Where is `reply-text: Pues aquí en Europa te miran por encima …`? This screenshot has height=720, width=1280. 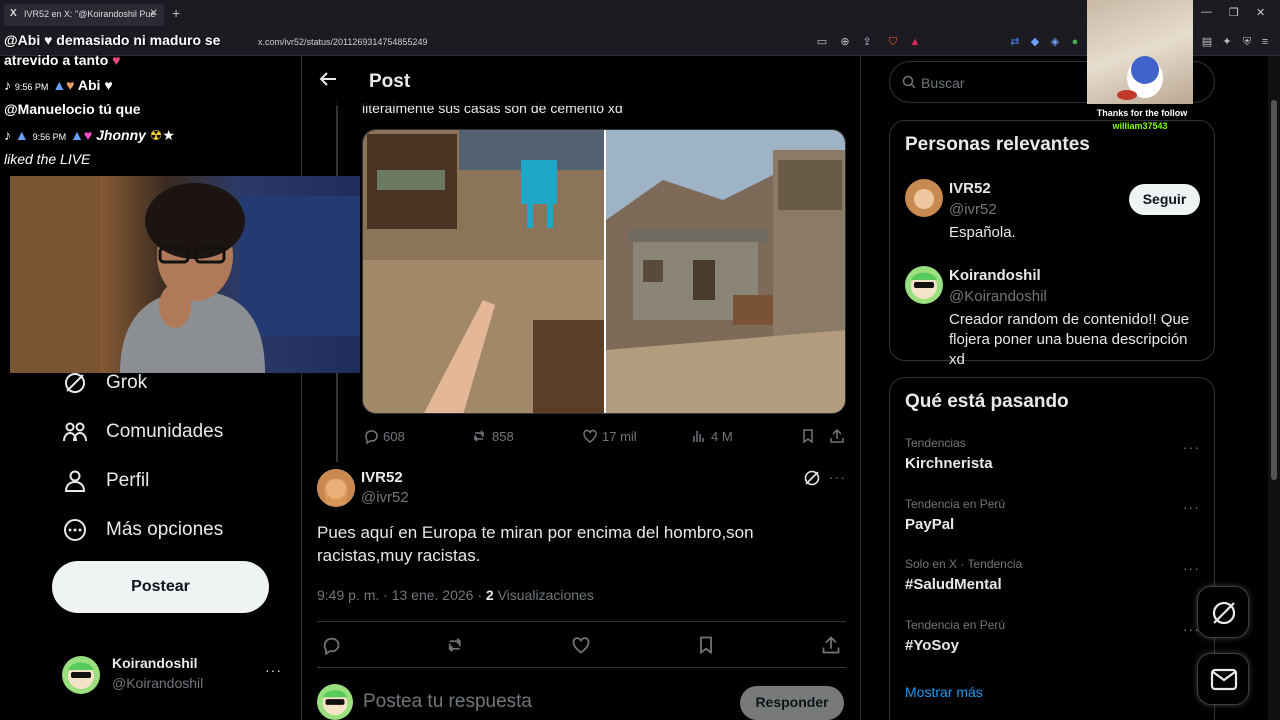 reply-text: Pues aquí en Europa te miran por encima … is located at coordinates (535, 544).